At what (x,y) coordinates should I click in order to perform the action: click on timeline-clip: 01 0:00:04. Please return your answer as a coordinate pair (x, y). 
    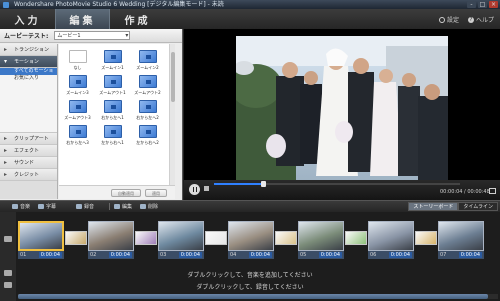
    Looking at the image, I should click on (41, 240).